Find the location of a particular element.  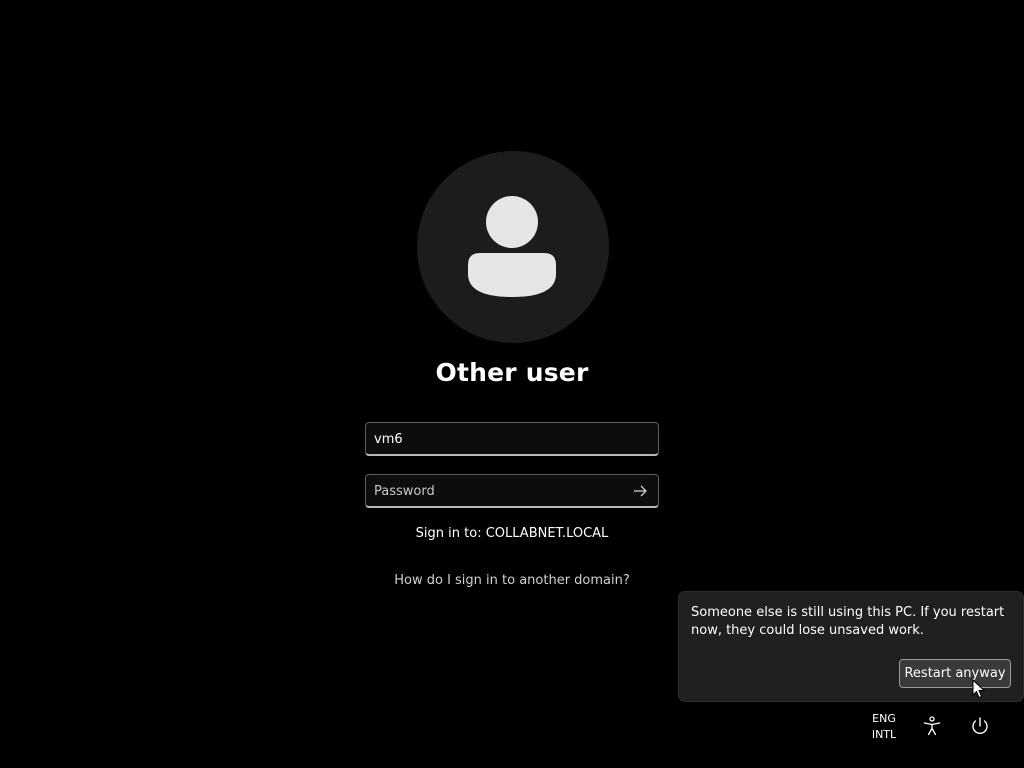

keyboard-layout: INTL is located at coordinates (884, 734).